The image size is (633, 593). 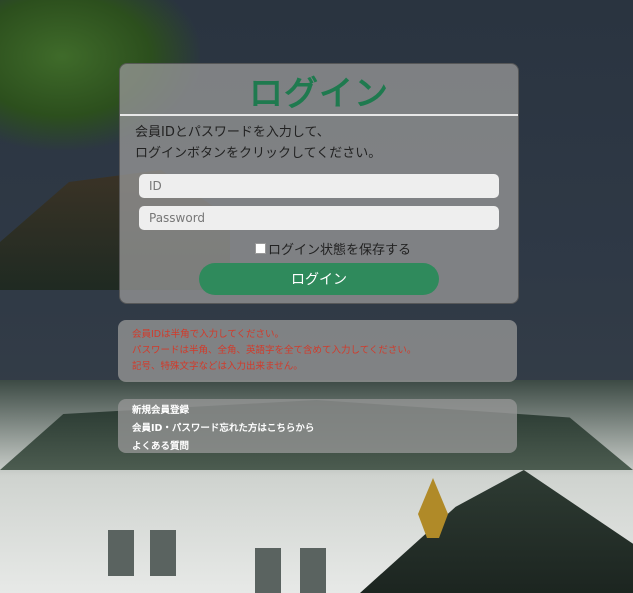 I want to click on title-divider, so click(x=319, y=115).